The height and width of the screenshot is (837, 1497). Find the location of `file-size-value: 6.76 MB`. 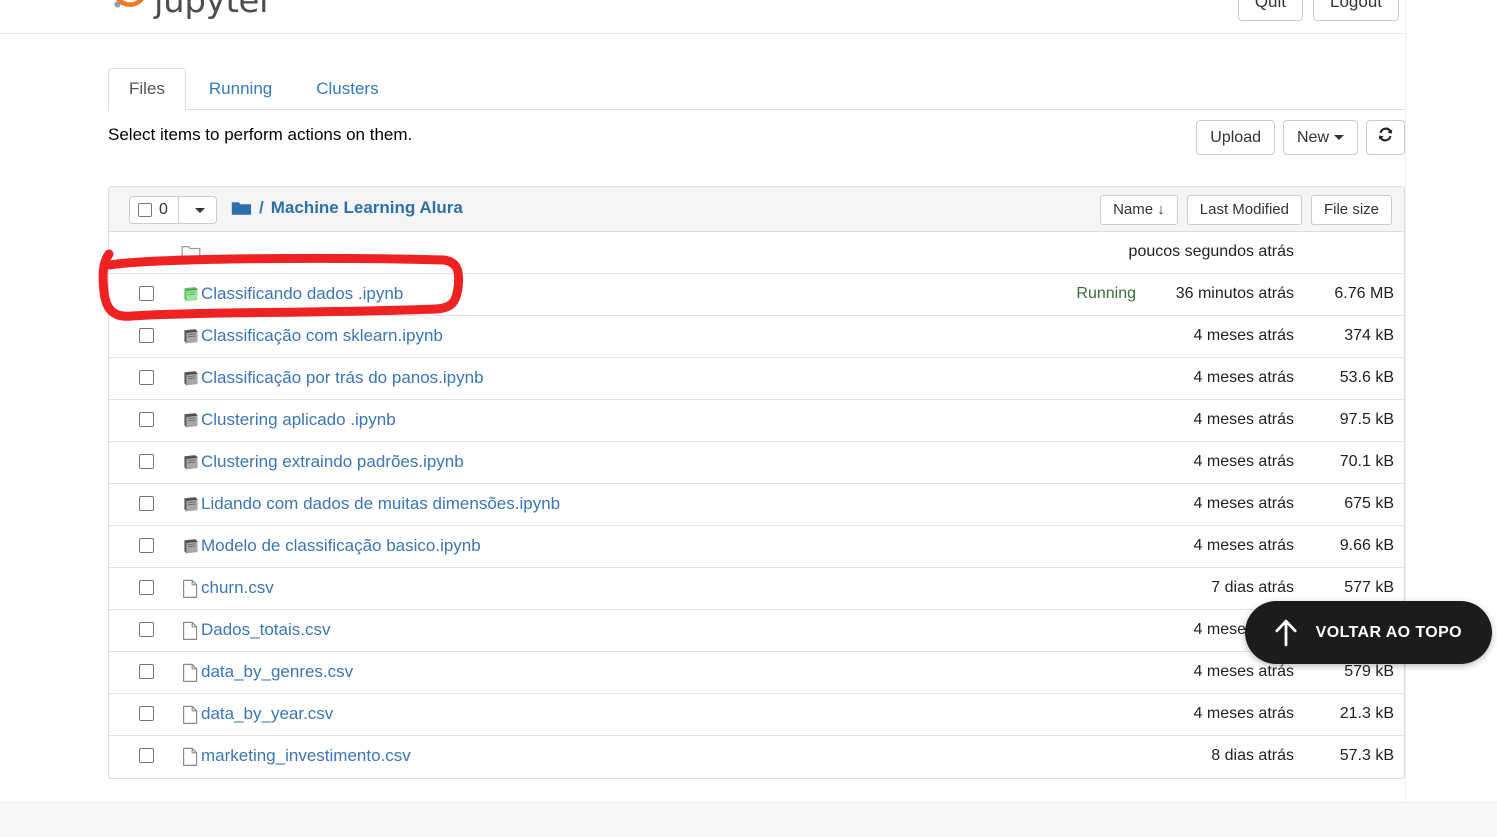

file-size-value: 6.76 MB is located at coordinates (1364, 293).